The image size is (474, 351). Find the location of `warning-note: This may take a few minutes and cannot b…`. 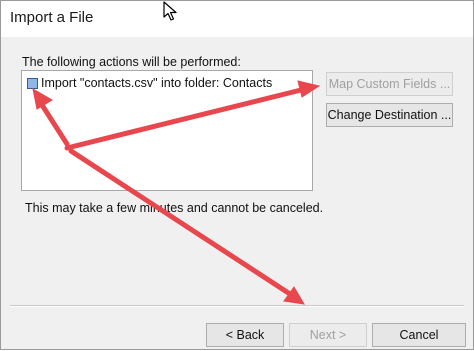

warning-note: This may take a few minutes and cannot b… is located at coordinates (174, 208).